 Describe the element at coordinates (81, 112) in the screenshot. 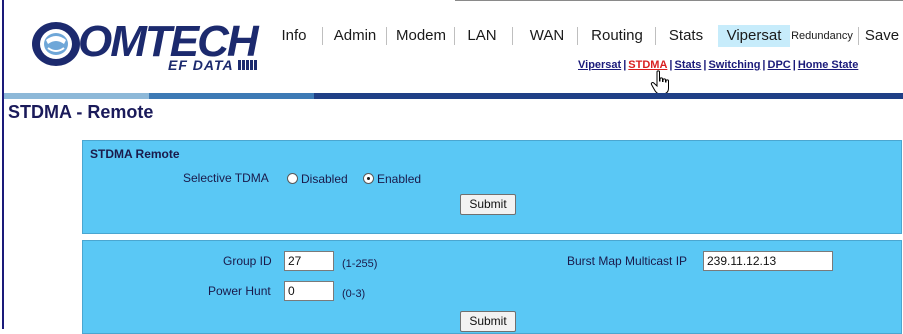

I see `page-title: STDMA - Remote` at that location.